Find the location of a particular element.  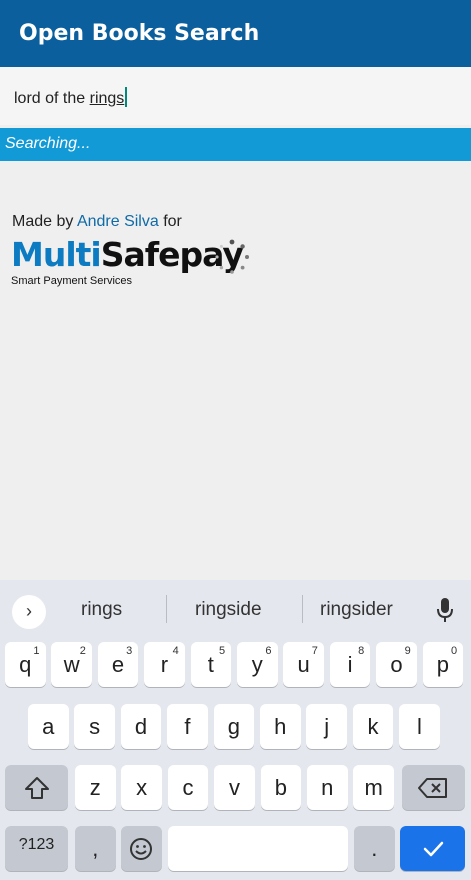

backspace-key is located at coordinates (433, 787).